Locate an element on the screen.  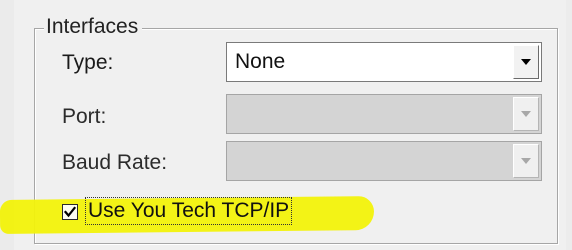
port-dropdown-button is located at coordinates (526, 114).